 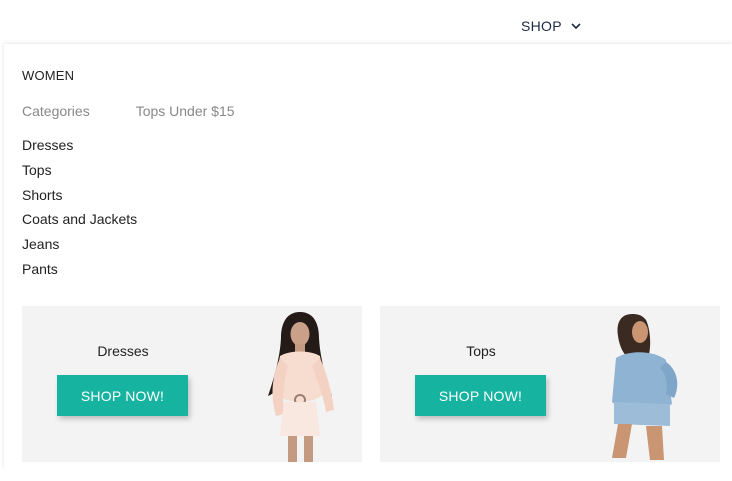 I want to click on list-item: Jeans, so click(x=79, y=248).